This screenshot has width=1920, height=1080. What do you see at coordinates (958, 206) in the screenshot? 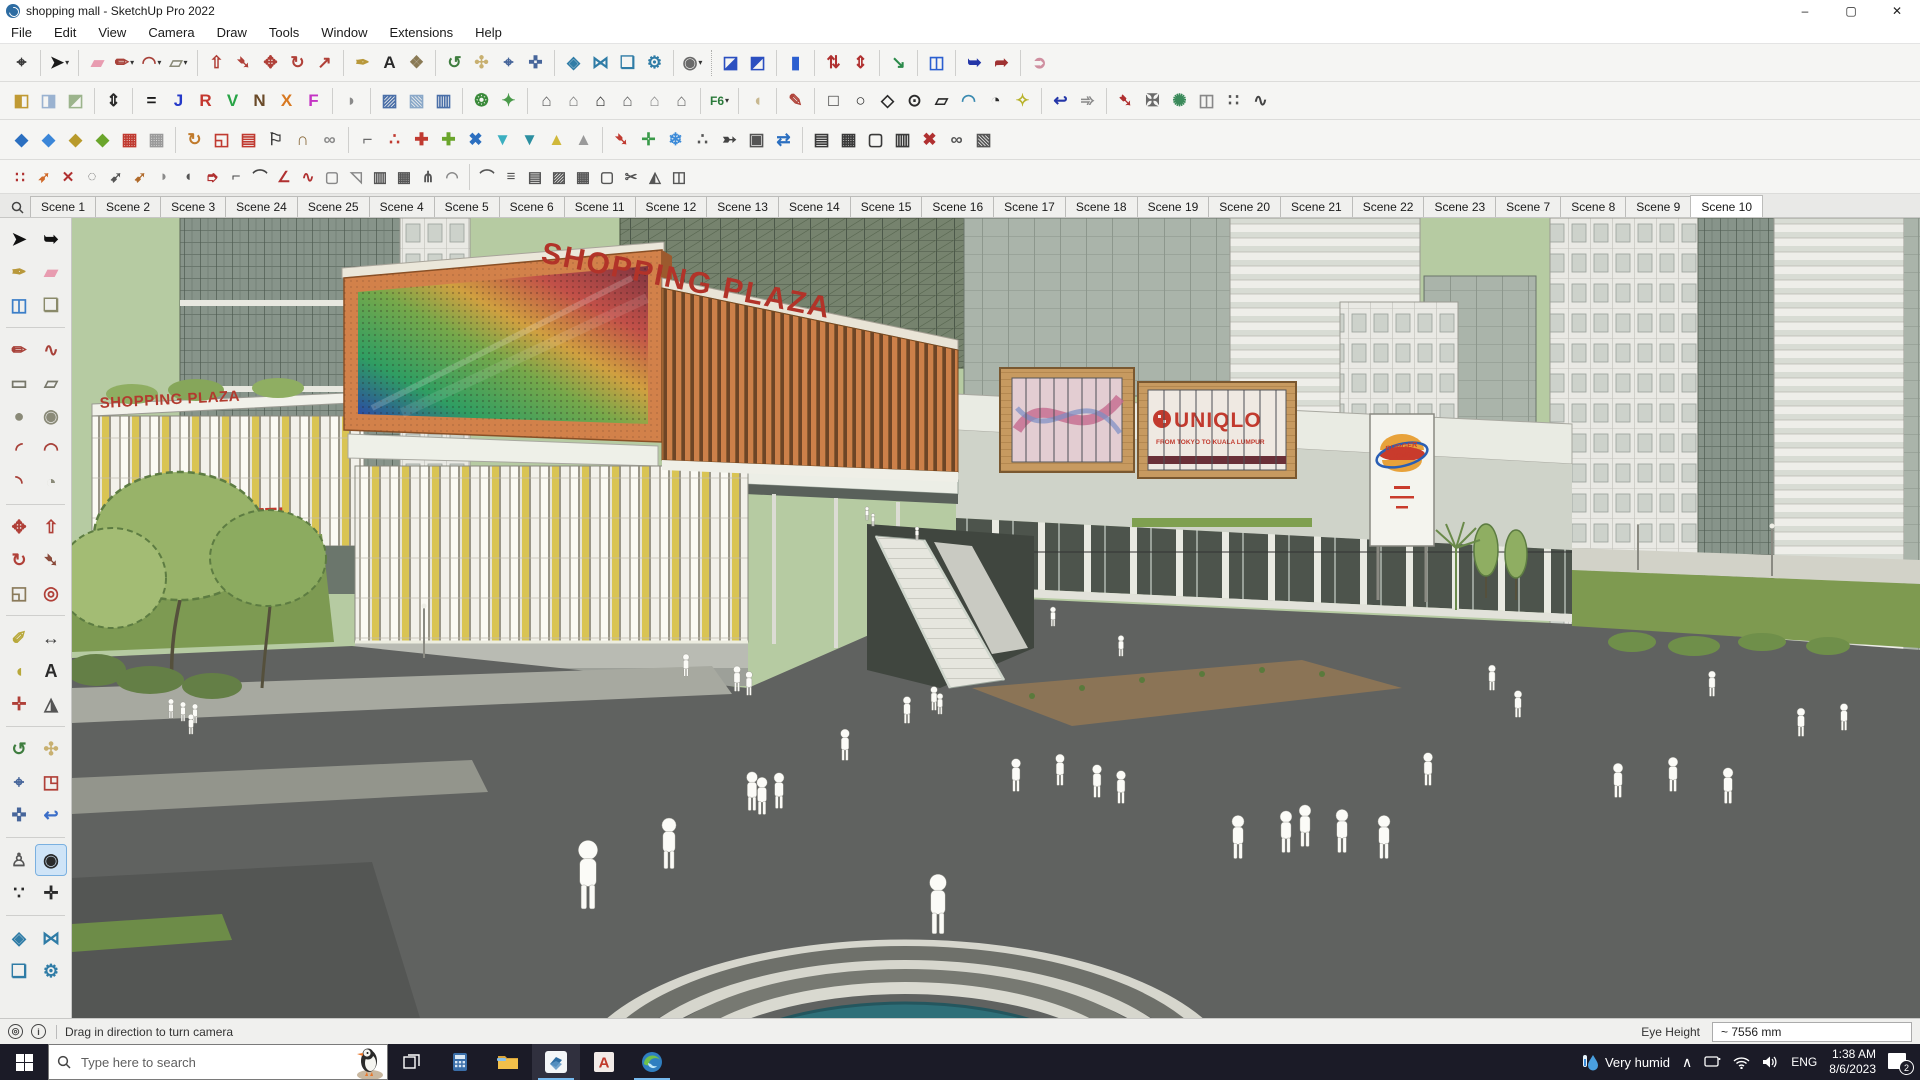
I see `scene-tab-scene-16: Scene 16` at bounding box center [958, 206].